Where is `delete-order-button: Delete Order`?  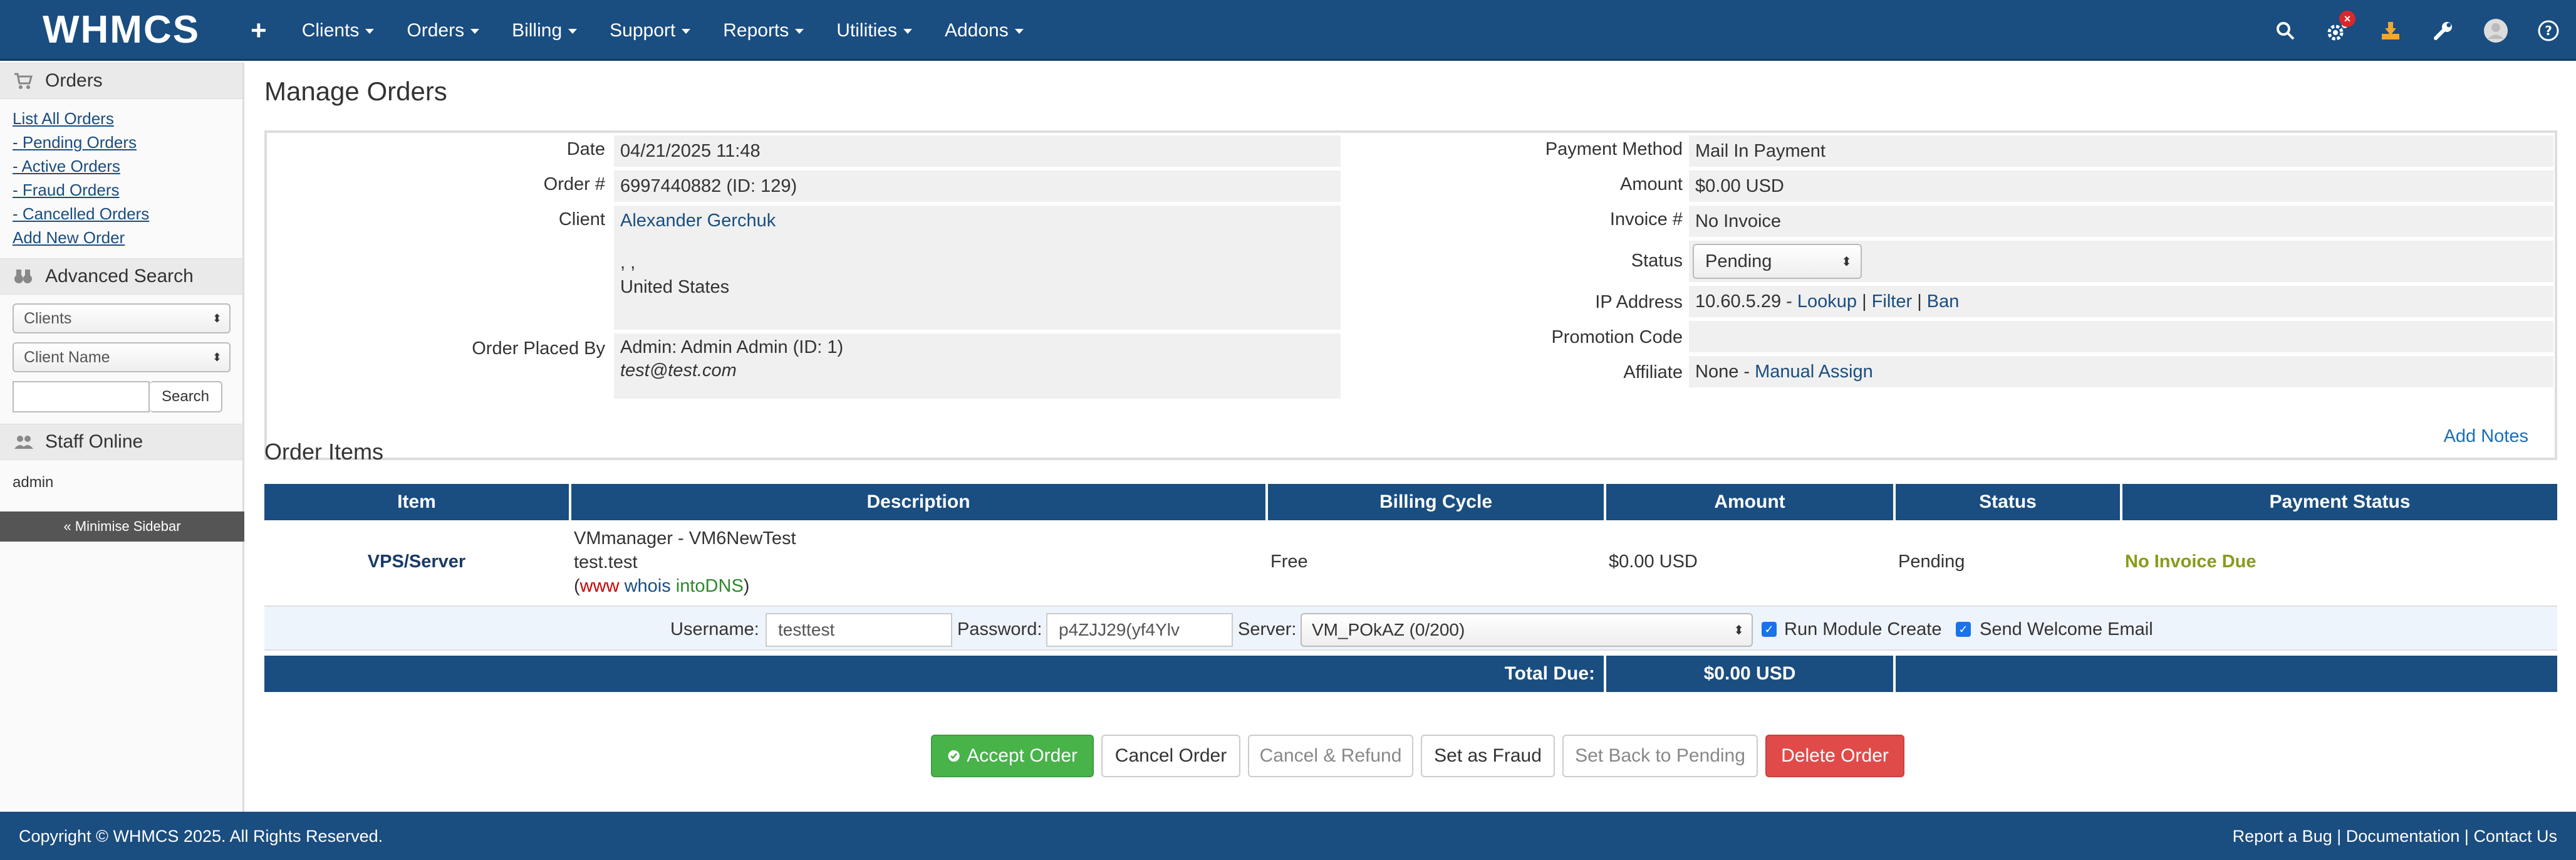 delete-order-button: Delete Order is located at coordinates (1834, 756).